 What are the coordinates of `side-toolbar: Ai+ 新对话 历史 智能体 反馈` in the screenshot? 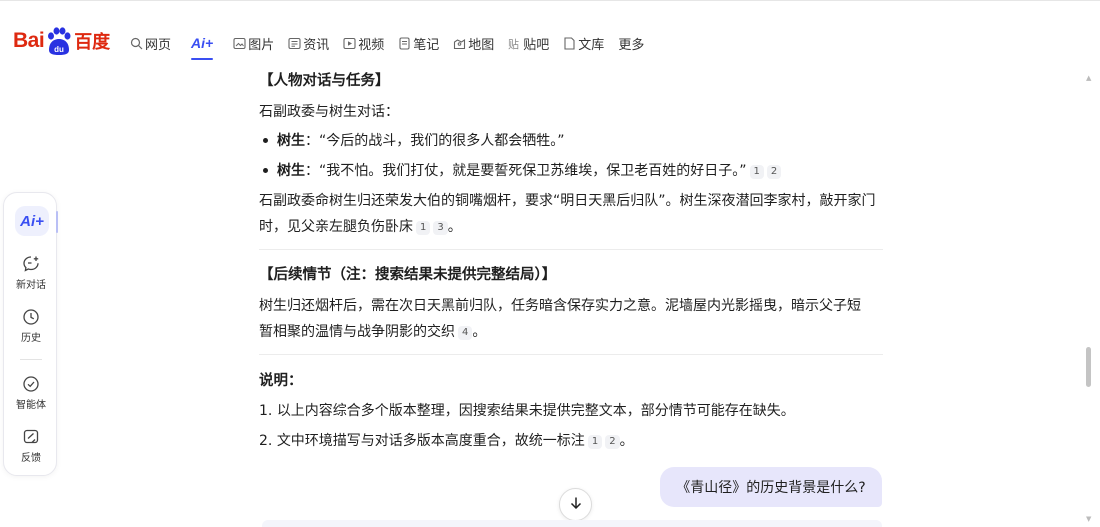 It's located at (30, 334).